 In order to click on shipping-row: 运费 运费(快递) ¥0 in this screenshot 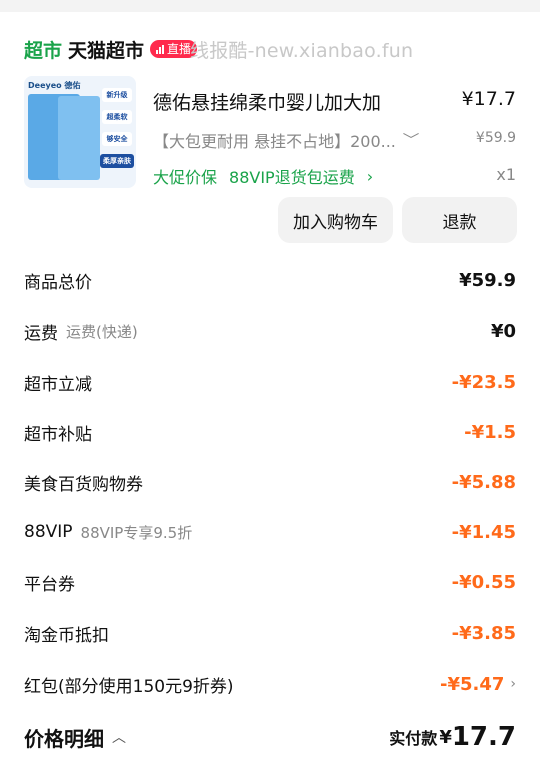, I will do `click(270, 331)`.